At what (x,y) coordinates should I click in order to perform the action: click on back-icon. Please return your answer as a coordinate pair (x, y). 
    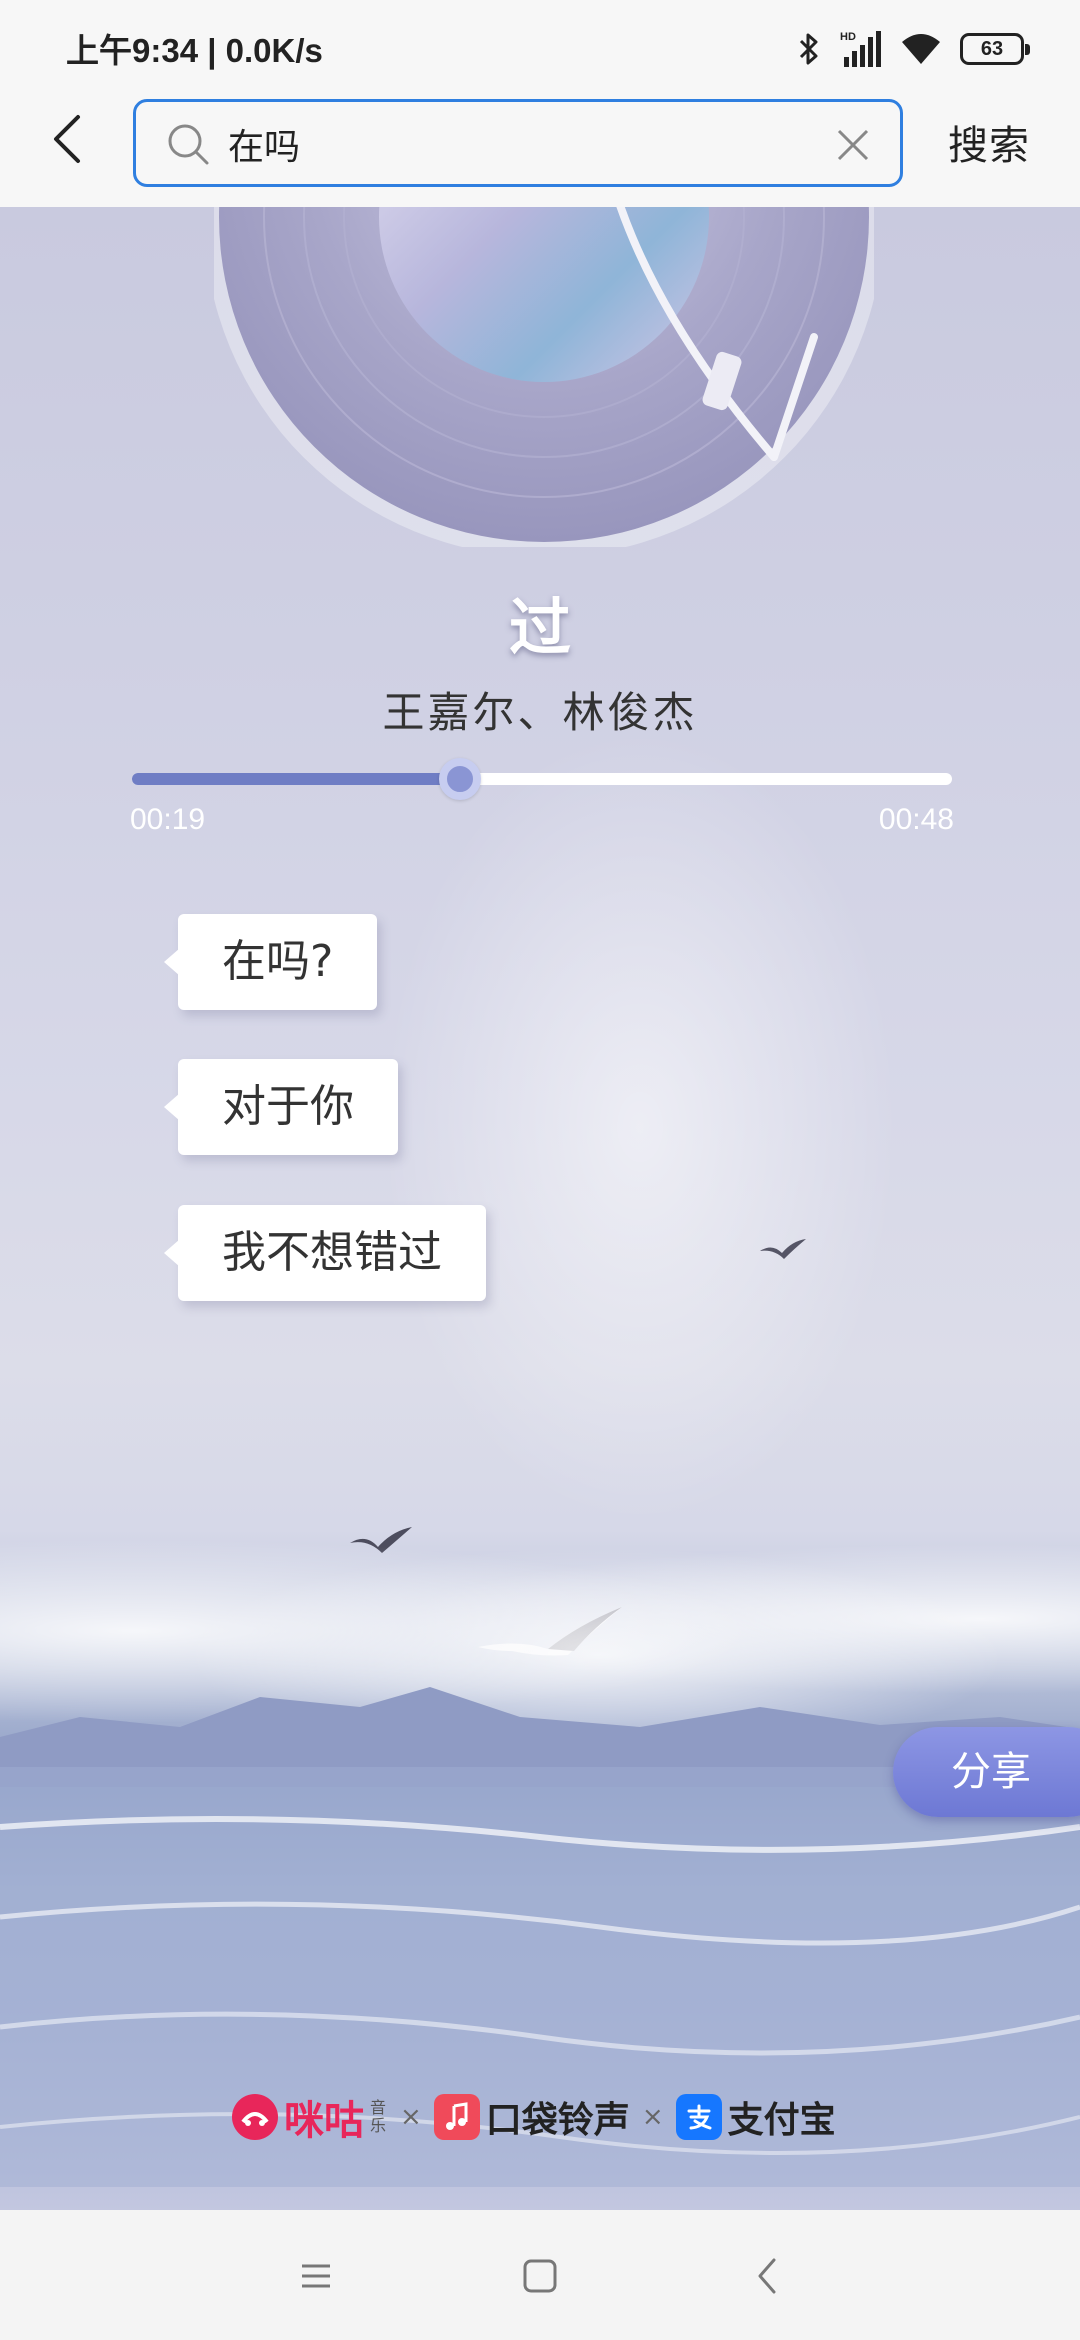
    Looking at the image, I should click on (768, 2276).